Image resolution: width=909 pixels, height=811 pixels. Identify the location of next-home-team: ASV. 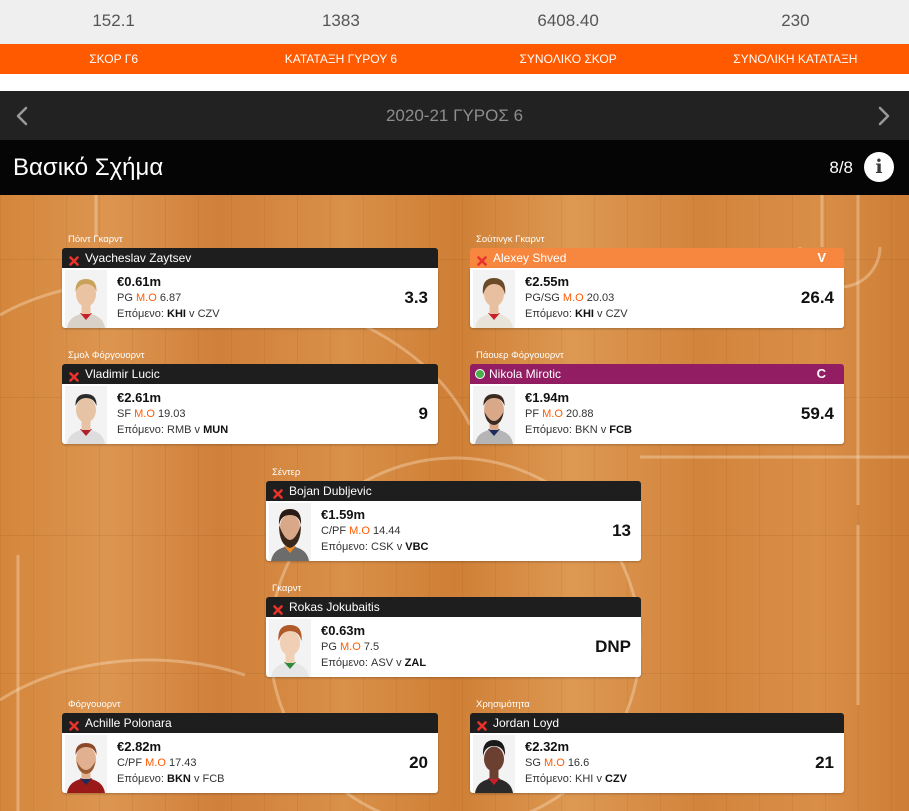
(382, 663).